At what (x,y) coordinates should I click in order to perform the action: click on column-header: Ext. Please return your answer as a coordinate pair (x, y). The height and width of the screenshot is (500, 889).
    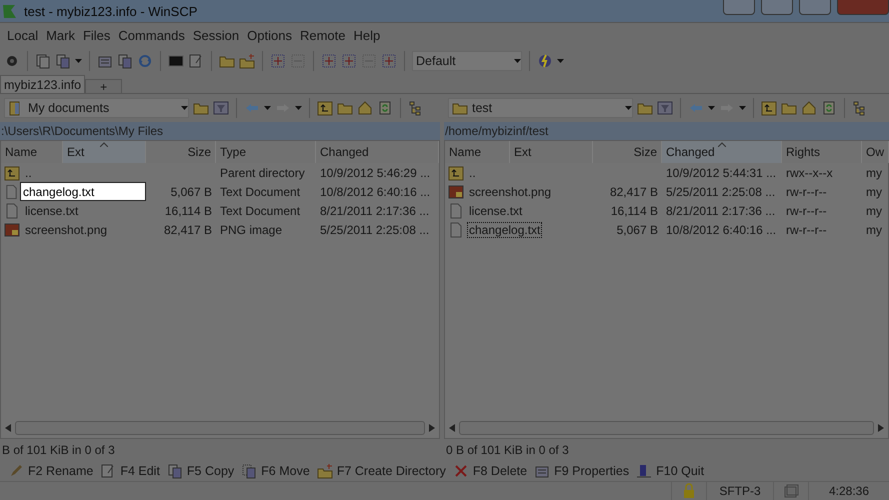
    Looking at the image, I should click on (104, 152).